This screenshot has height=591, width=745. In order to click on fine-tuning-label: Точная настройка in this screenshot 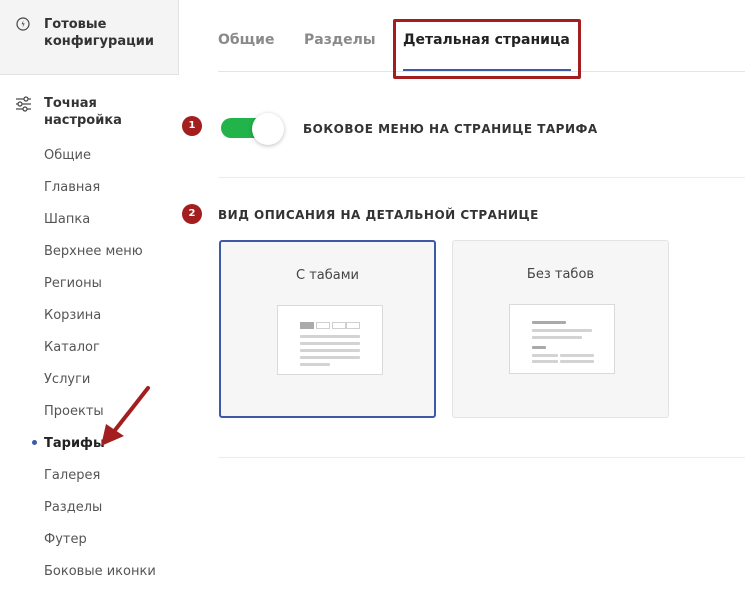, I will do `click(83, 112)`.